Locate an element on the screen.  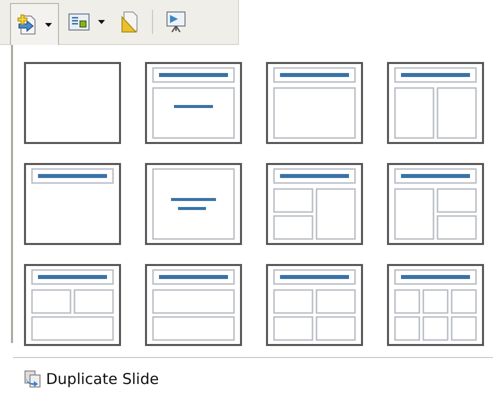
layout-icon is located at coordinates (79, 22).